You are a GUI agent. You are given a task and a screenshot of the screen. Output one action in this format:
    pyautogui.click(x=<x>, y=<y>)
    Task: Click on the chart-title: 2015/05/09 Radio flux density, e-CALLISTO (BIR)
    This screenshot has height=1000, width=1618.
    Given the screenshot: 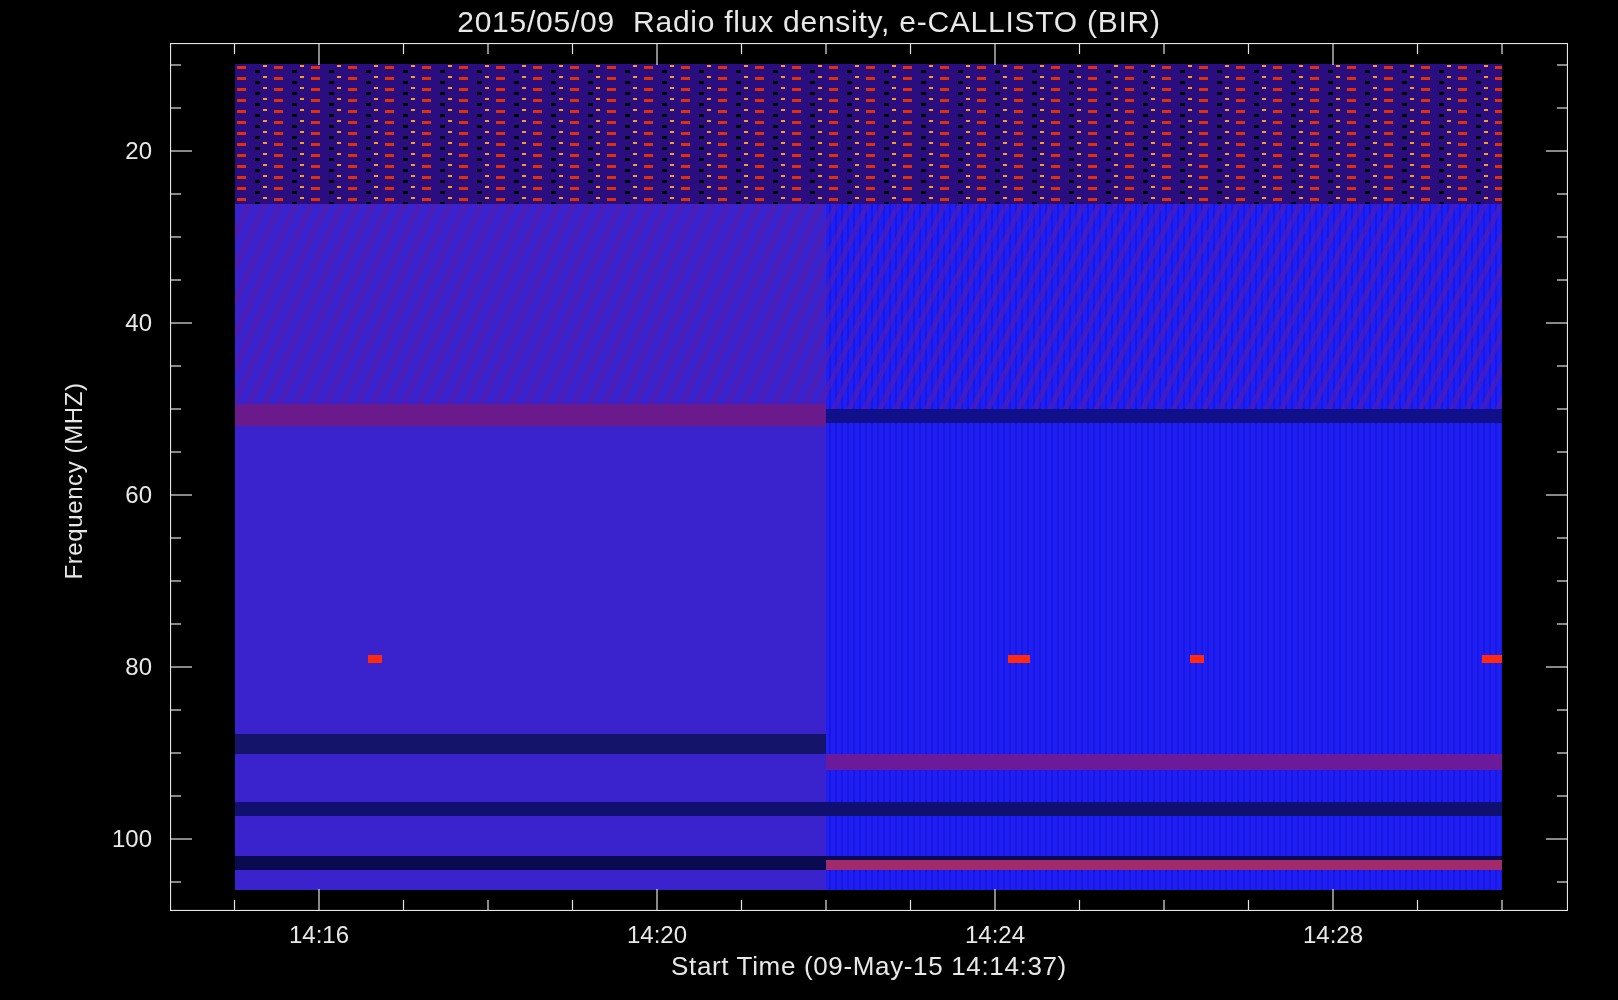 What is the action you would take?
    pyautogui.click(x=809, y=21)
    